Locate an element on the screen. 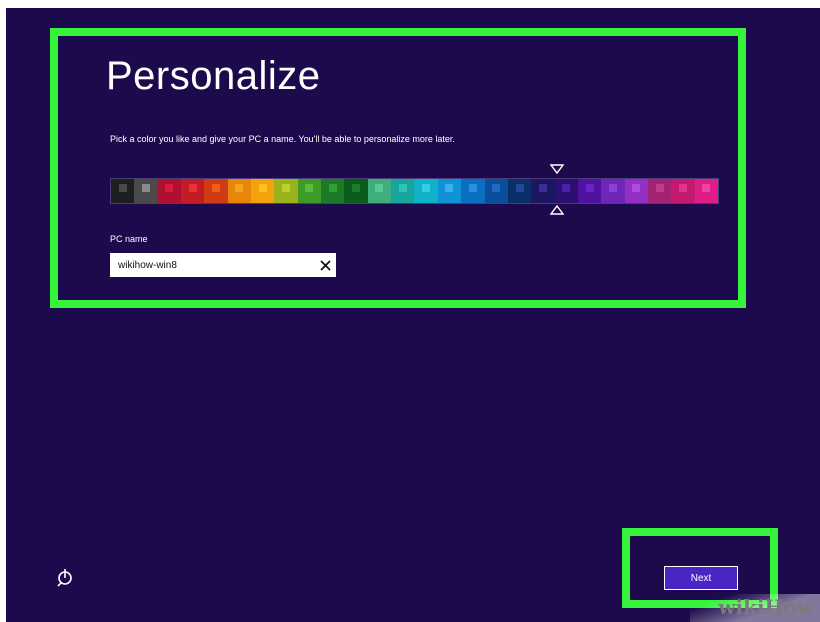 The height and width of the screenshot is (622, 820). page-title: Personalize is located at coordinates (213, 76).